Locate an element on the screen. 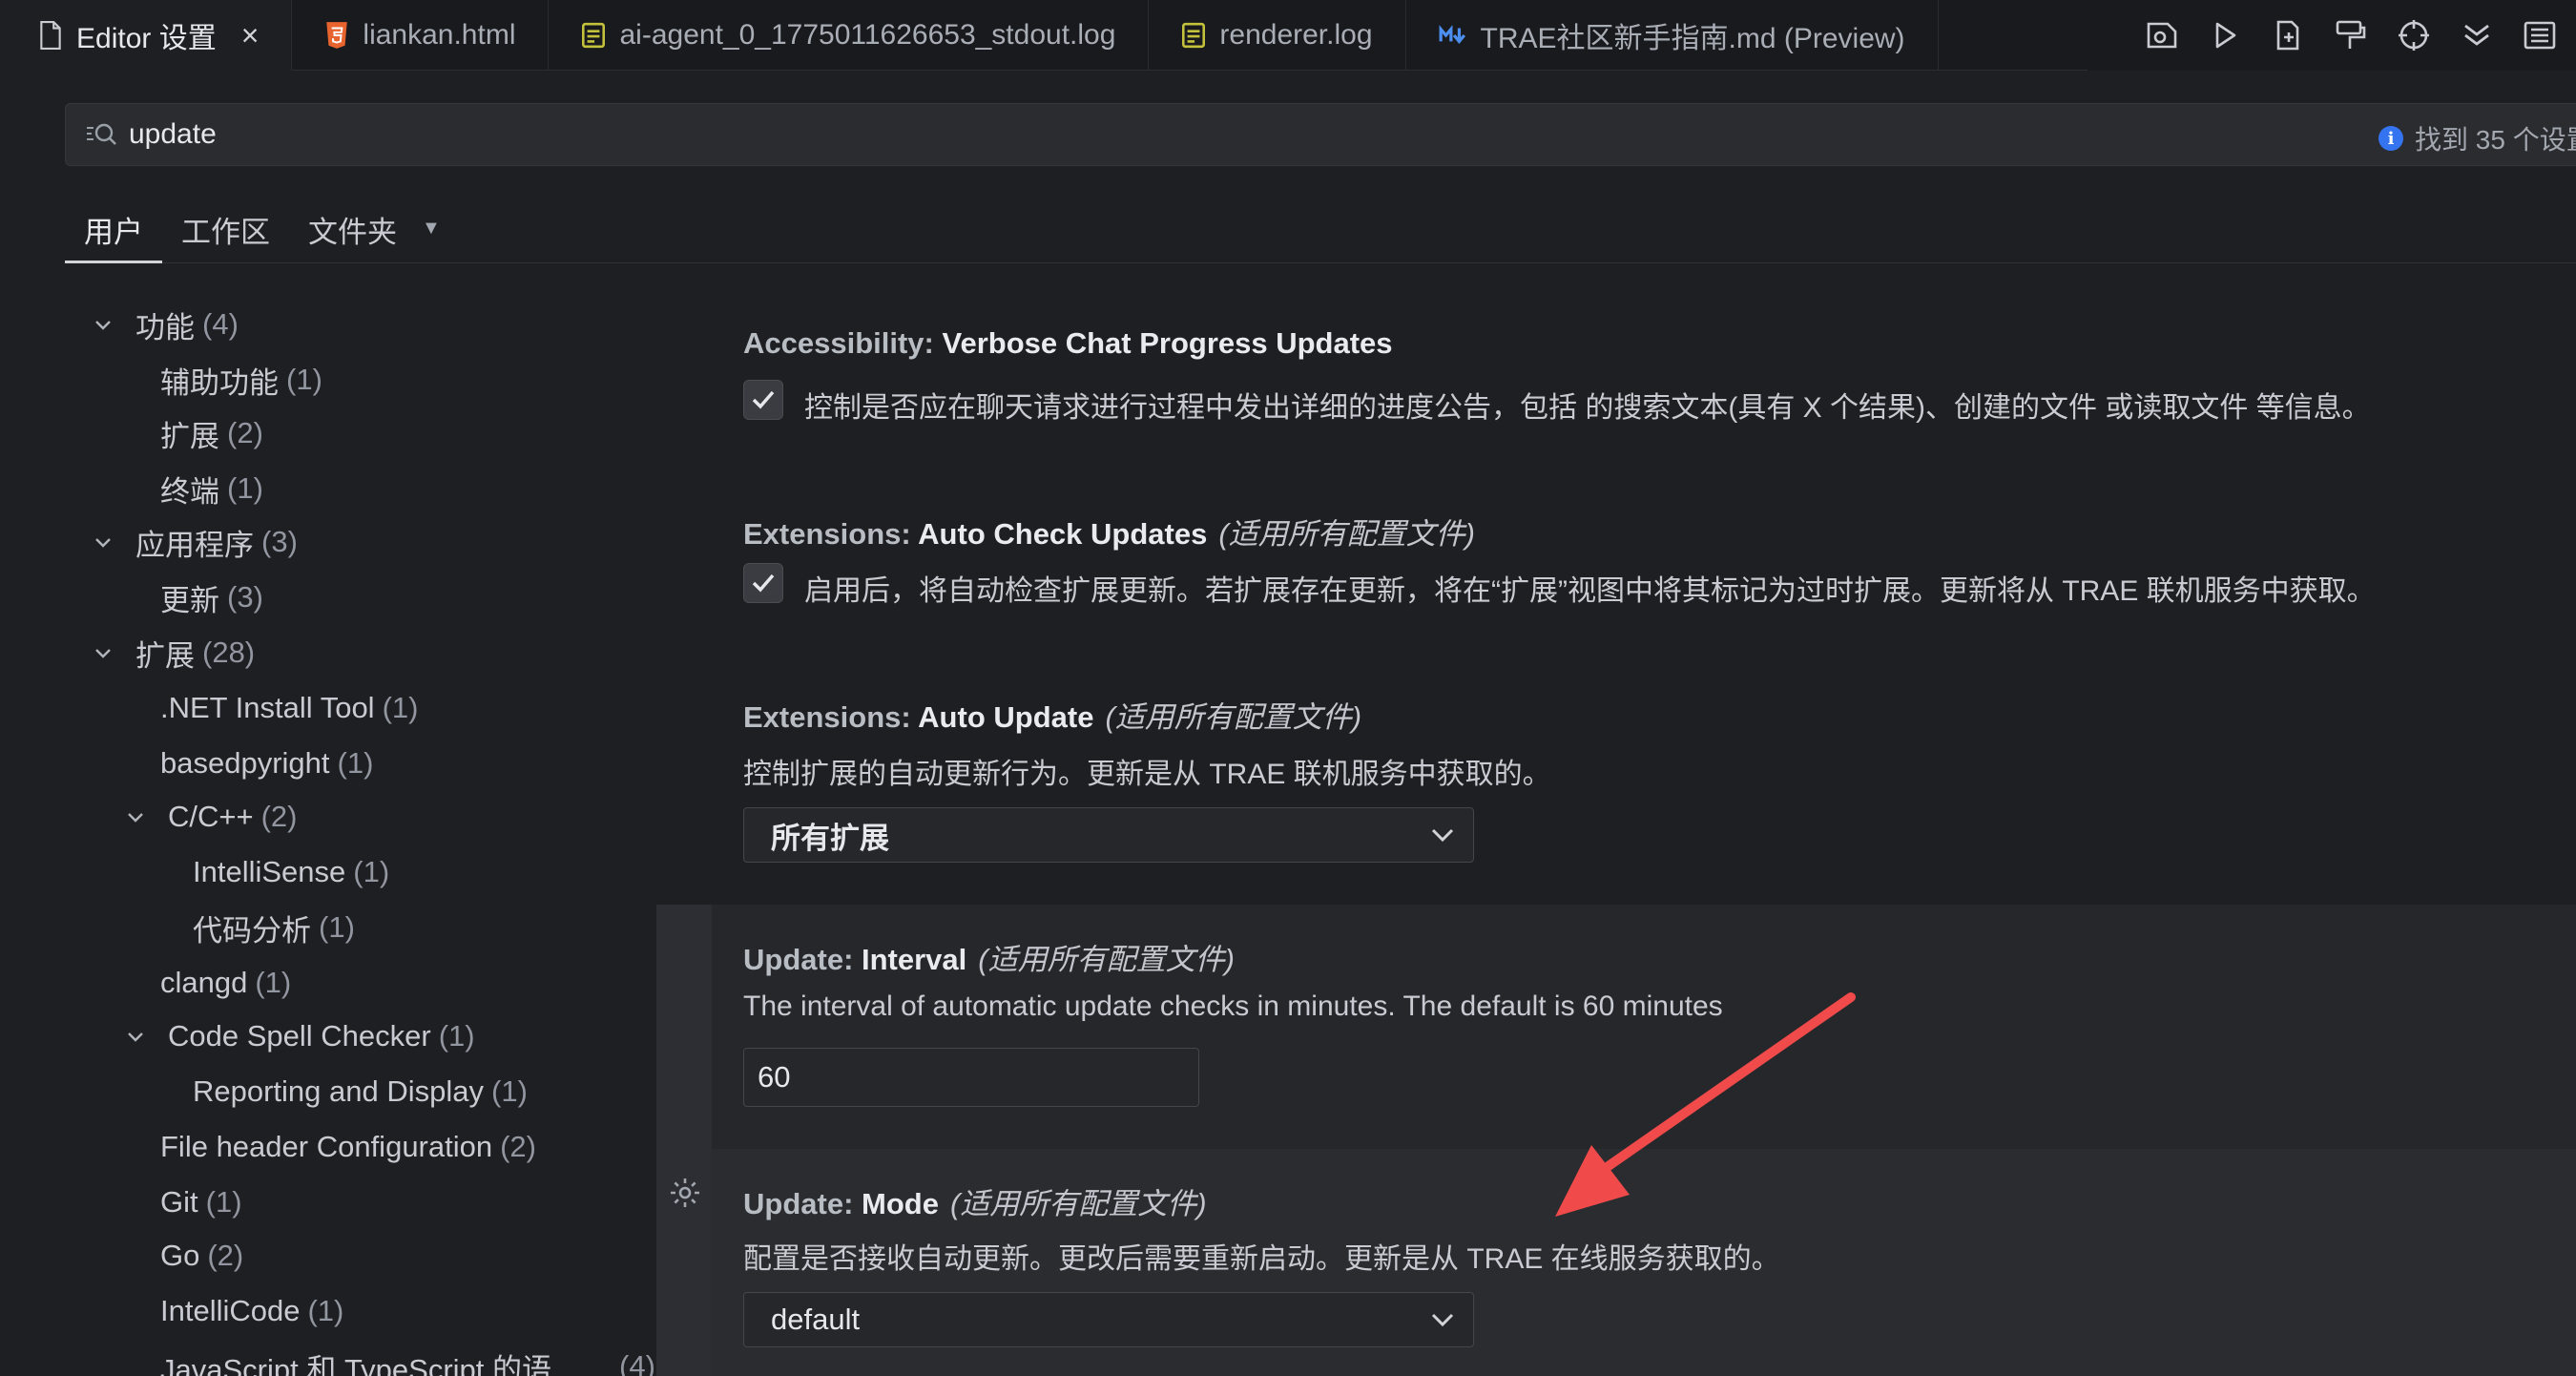 Image resolution: width=2576 pixels, height=1376 pixels. tree-label: clangd is located at coordinates (204, 982).